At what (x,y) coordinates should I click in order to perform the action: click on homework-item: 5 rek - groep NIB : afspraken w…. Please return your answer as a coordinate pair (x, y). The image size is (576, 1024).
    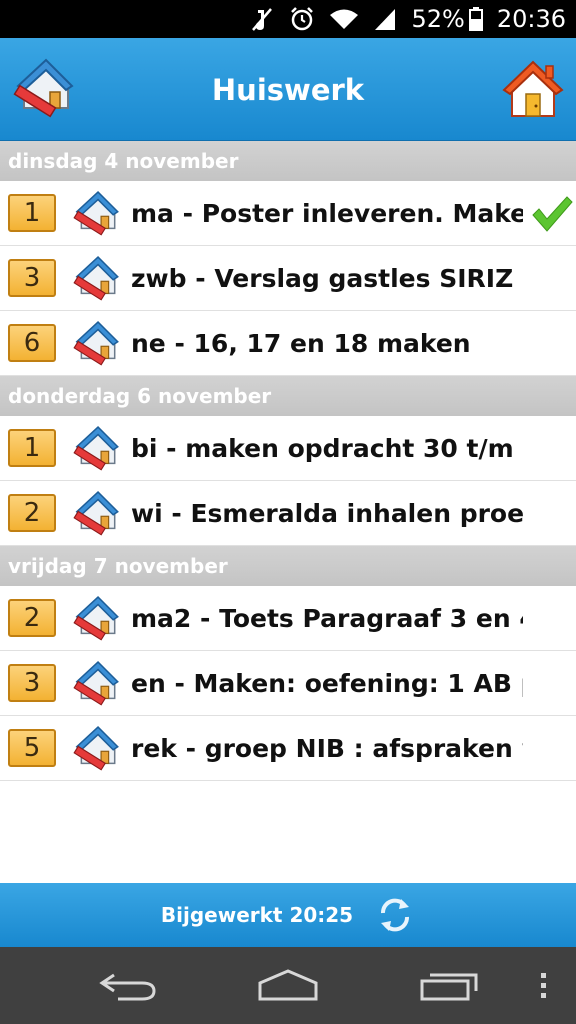
    Looking at the image, I should click on (288, 748).